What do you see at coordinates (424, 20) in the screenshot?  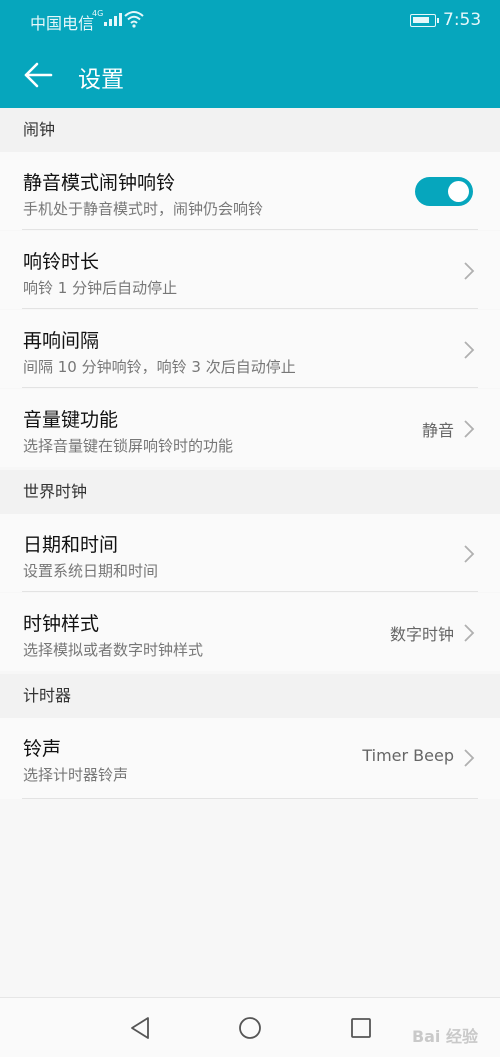 I see `battery-icon` at bounding box center [424, 20].